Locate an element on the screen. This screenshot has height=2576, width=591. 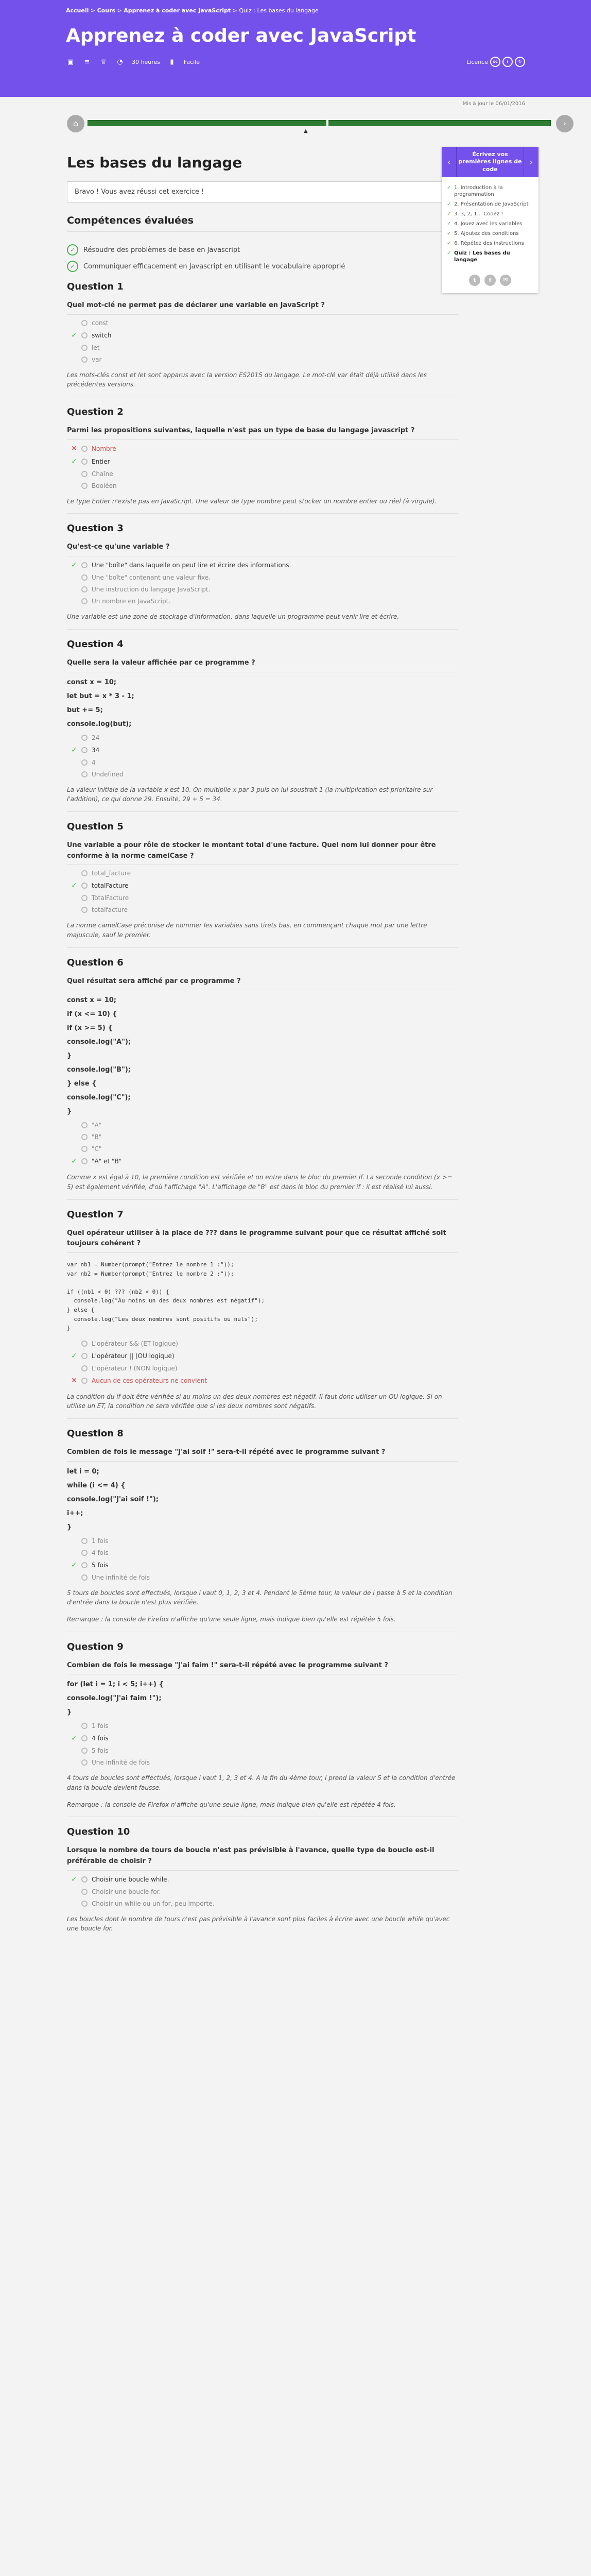
question-title: Question 4 is located at coordinates (95, 644).